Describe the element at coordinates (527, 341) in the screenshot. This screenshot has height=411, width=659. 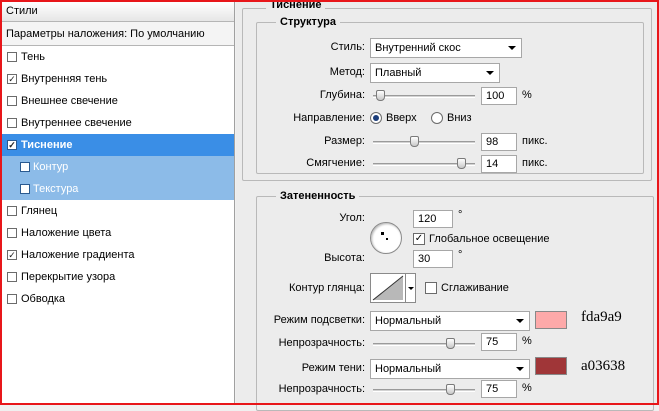
I see `highlight-opacity-unit: %` at that location.